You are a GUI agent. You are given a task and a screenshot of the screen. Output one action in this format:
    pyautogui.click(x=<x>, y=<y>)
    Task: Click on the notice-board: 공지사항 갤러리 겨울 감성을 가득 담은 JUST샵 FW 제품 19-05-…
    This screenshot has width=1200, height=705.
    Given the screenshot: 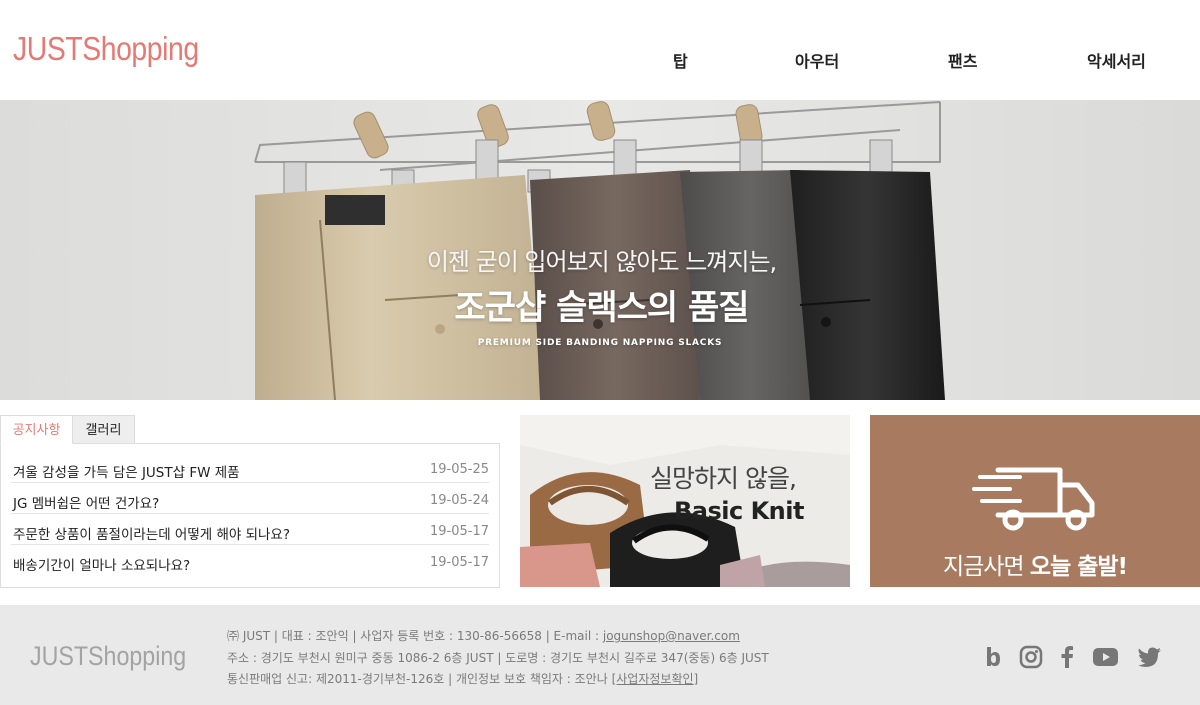 What is the action you would take?
    pyautogui.click(x=250, y=501)
    